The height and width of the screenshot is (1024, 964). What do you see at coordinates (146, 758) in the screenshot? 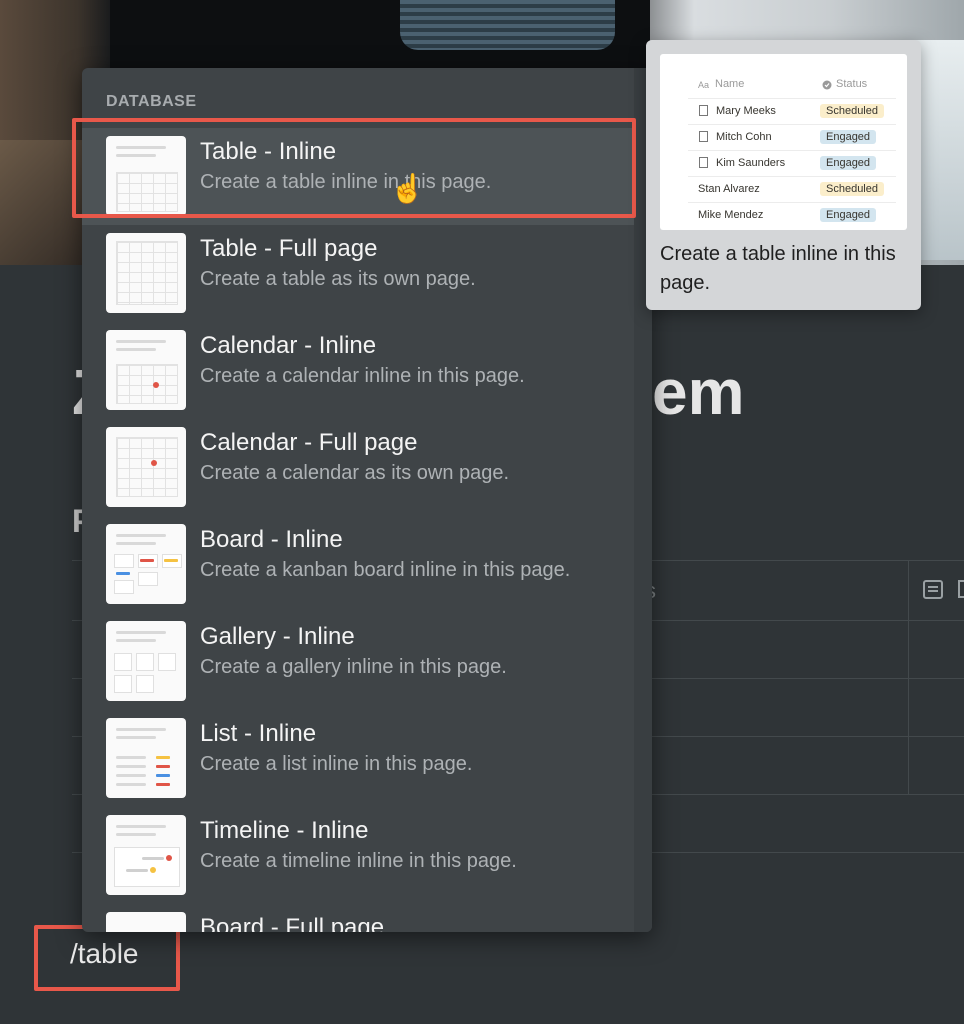
I see `list-thumbnail-icon` at bounding box center [146, 758].